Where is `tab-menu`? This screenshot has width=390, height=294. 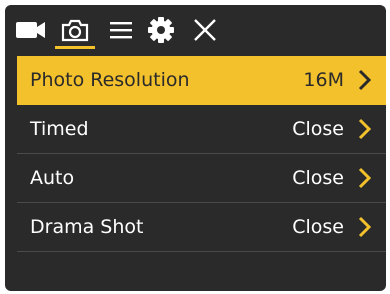 tab-menu is located at coordinates (121, 30).